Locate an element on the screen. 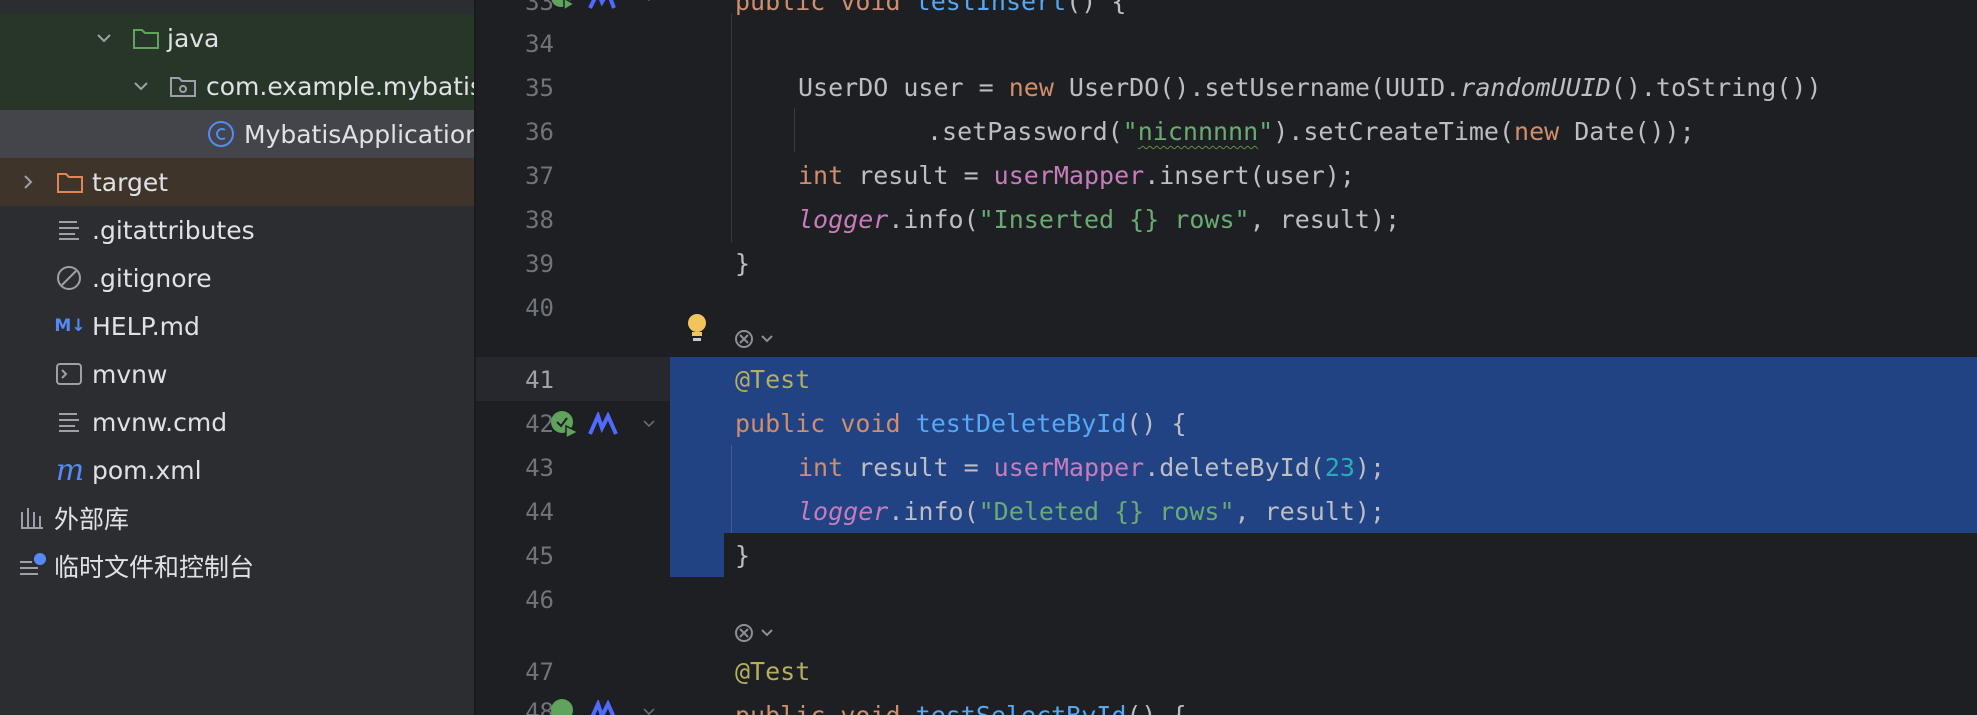 The width and height of the screenshot is (1977, 715). scratches-icon is located at coordinates (33, 566).